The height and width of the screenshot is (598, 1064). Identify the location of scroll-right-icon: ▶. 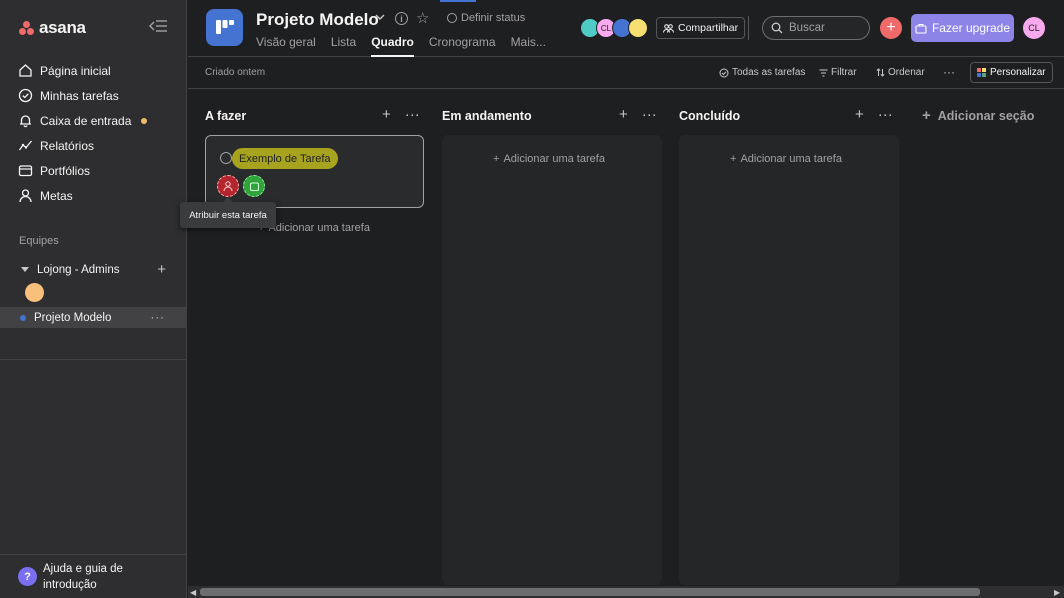
(1057, 592).